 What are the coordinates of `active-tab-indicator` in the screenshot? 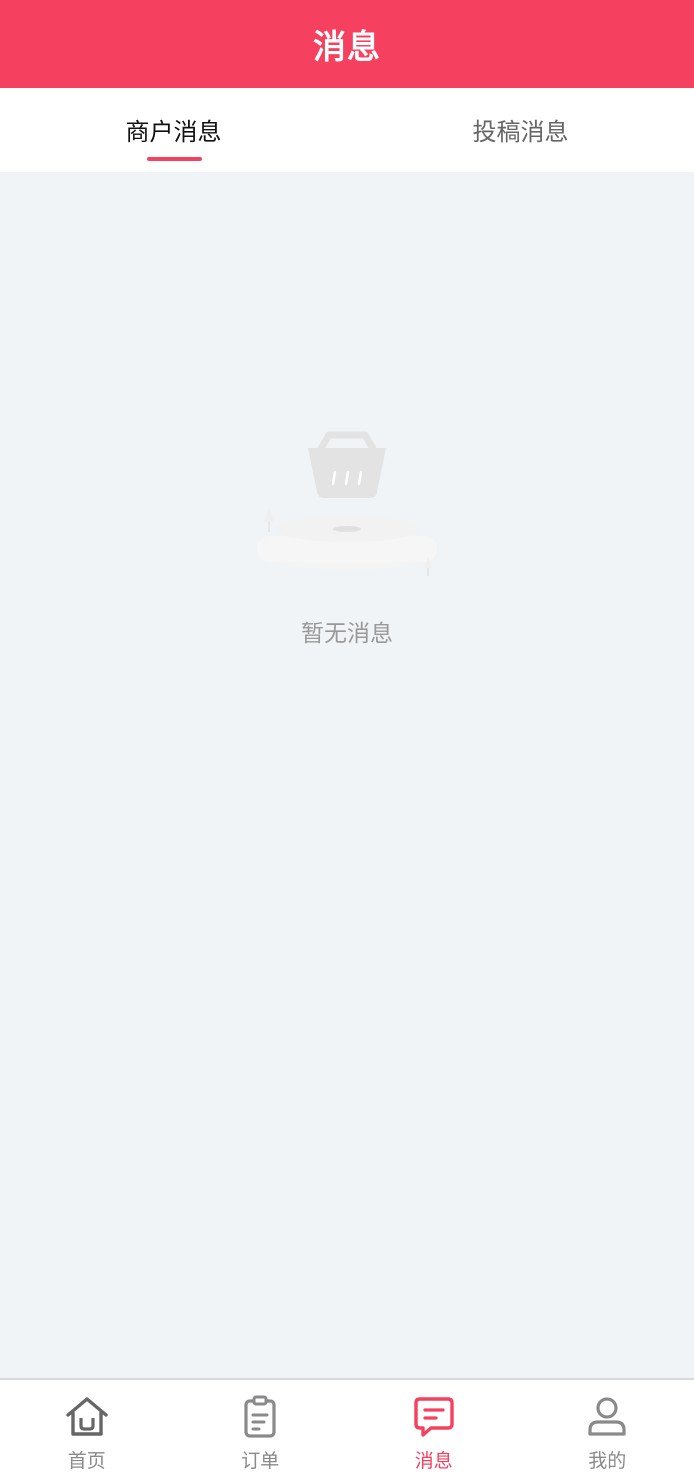 It's located at (174, 159).